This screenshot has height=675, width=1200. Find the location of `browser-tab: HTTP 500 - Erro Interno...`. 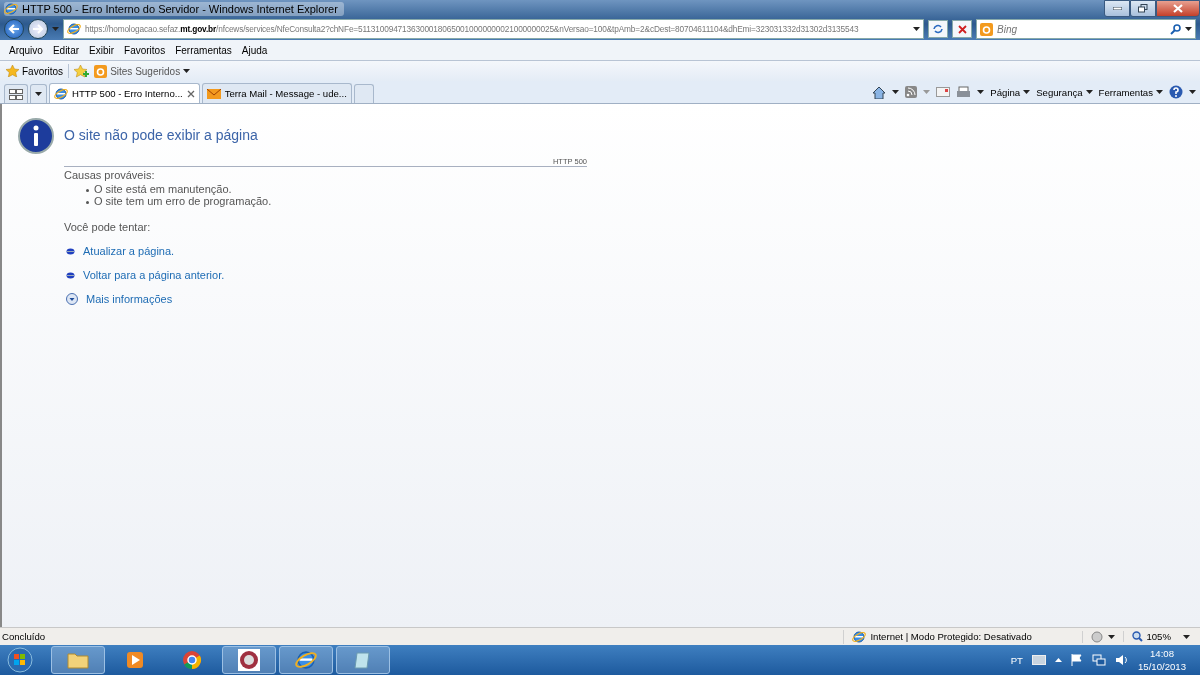

browser-tab: HTTP 500 - Erro Interno... is located at coordinates (124, 93).